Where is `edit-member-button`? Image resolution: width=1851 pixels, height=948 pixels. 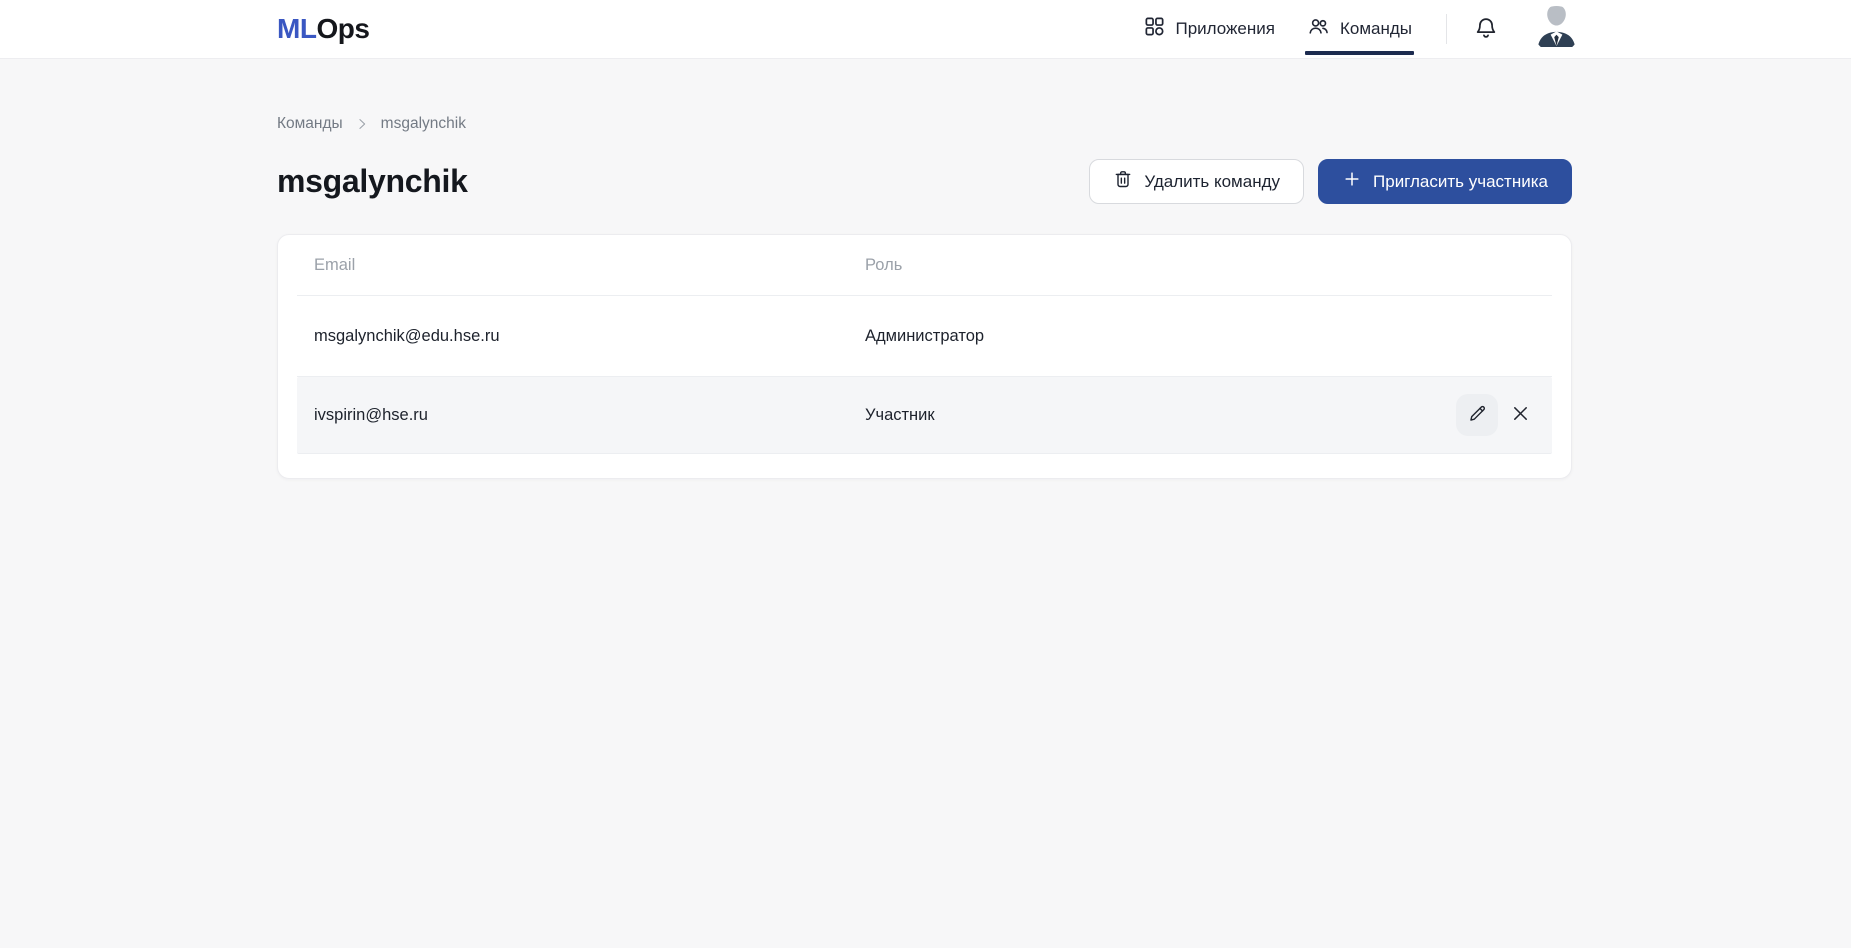 edit-member-button is located at coordinates (1477, 415).